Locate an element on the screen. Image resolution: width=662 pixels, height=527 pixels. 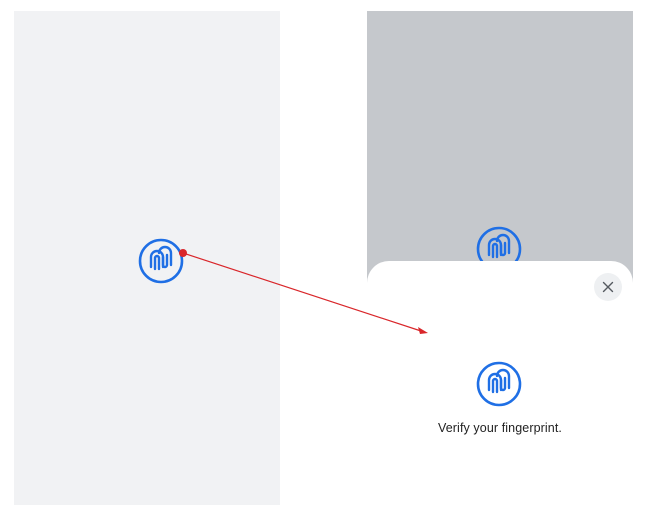
verify-message: Verify your fingerprint. is located at coordinates (500, 428).